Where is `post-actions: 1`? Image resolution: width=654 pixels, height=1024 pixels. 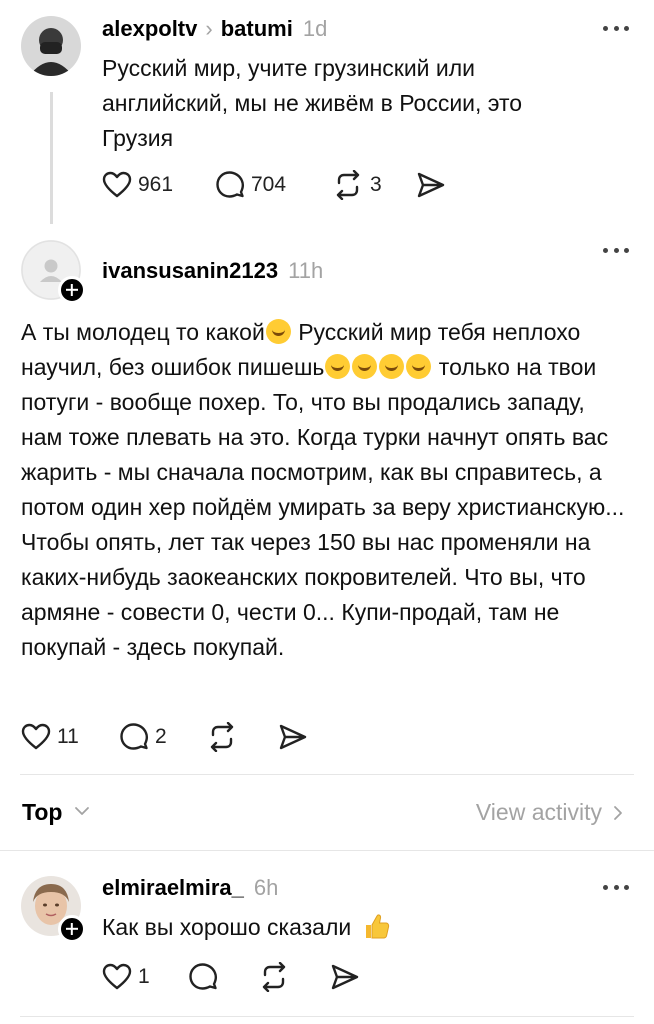 post-actions: 1 is located at coordinates (231, 977).